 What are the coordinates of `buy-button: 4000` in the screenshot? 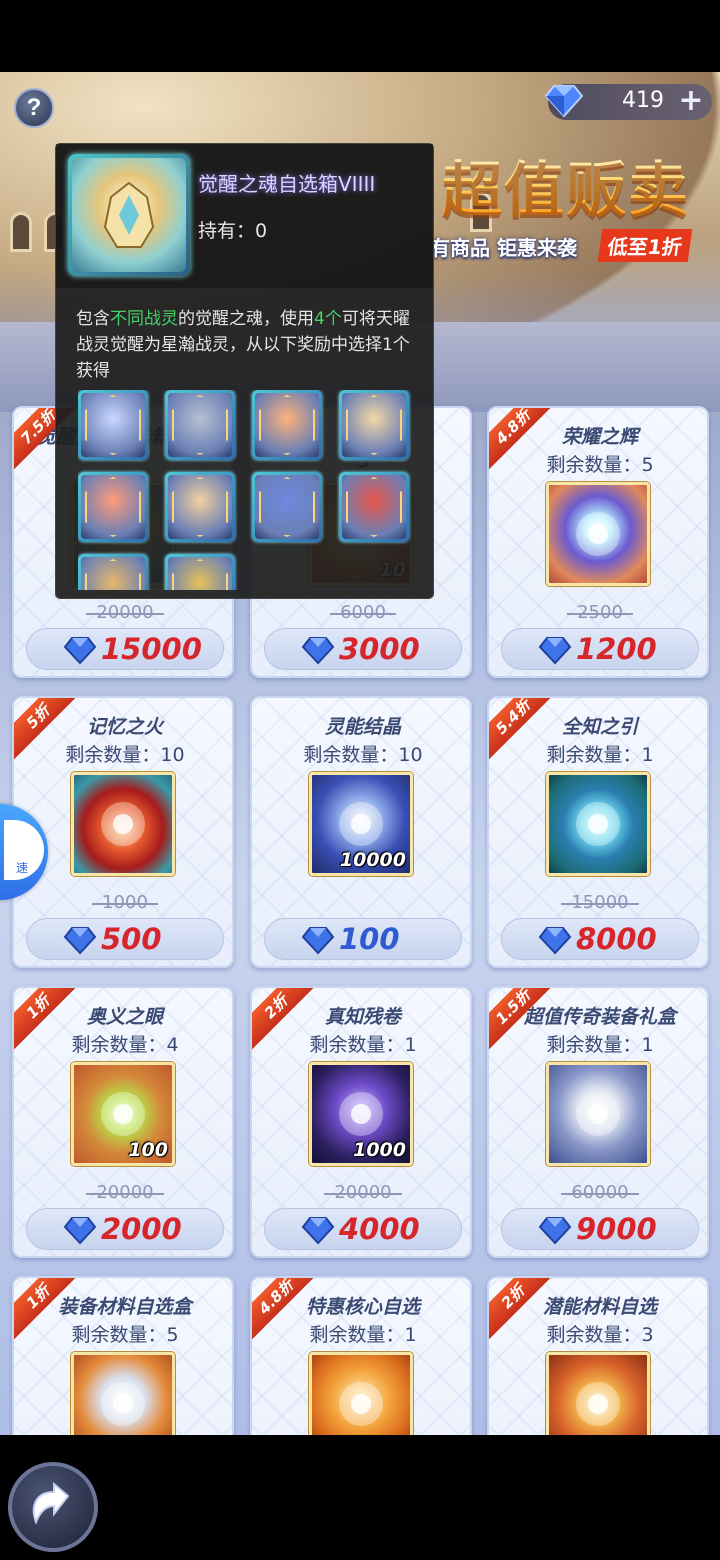 It's located at (363, 1229).